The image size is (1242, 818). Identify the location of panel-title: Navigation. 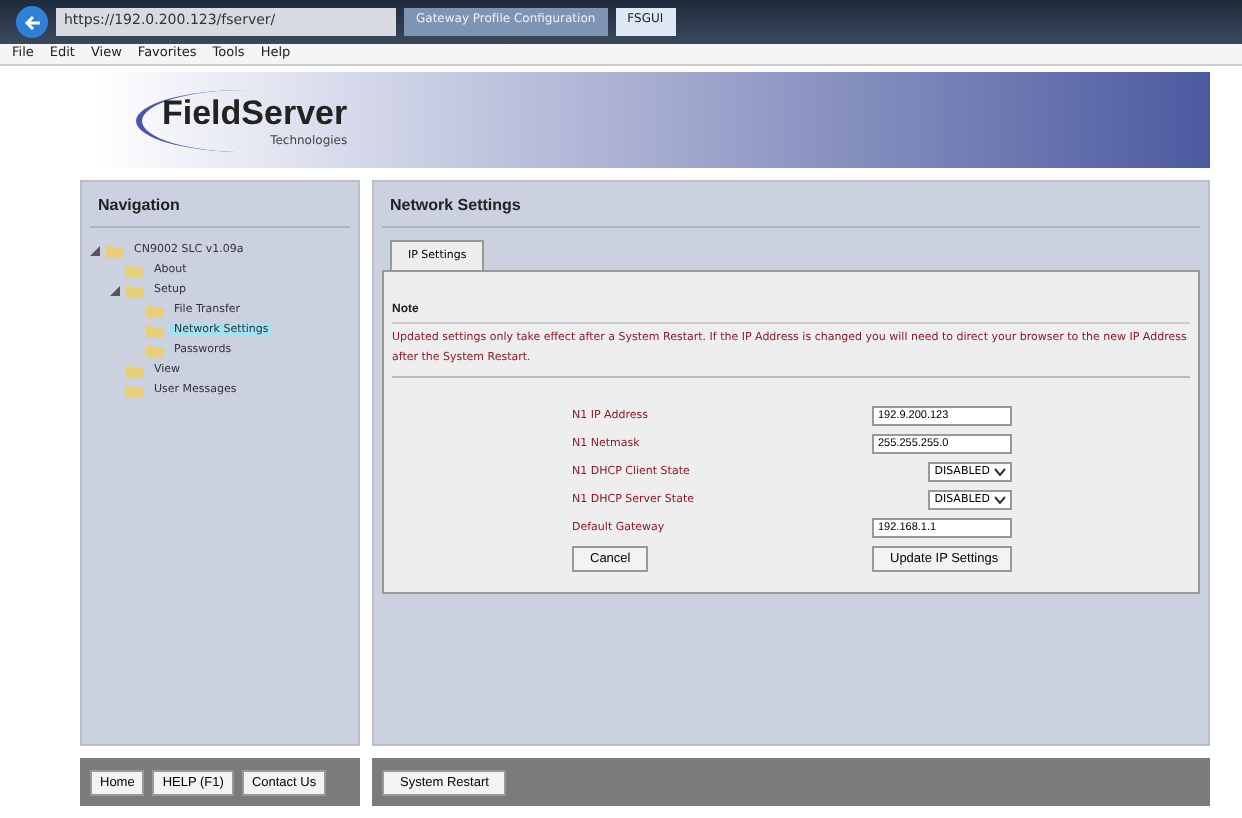
(220, 209).